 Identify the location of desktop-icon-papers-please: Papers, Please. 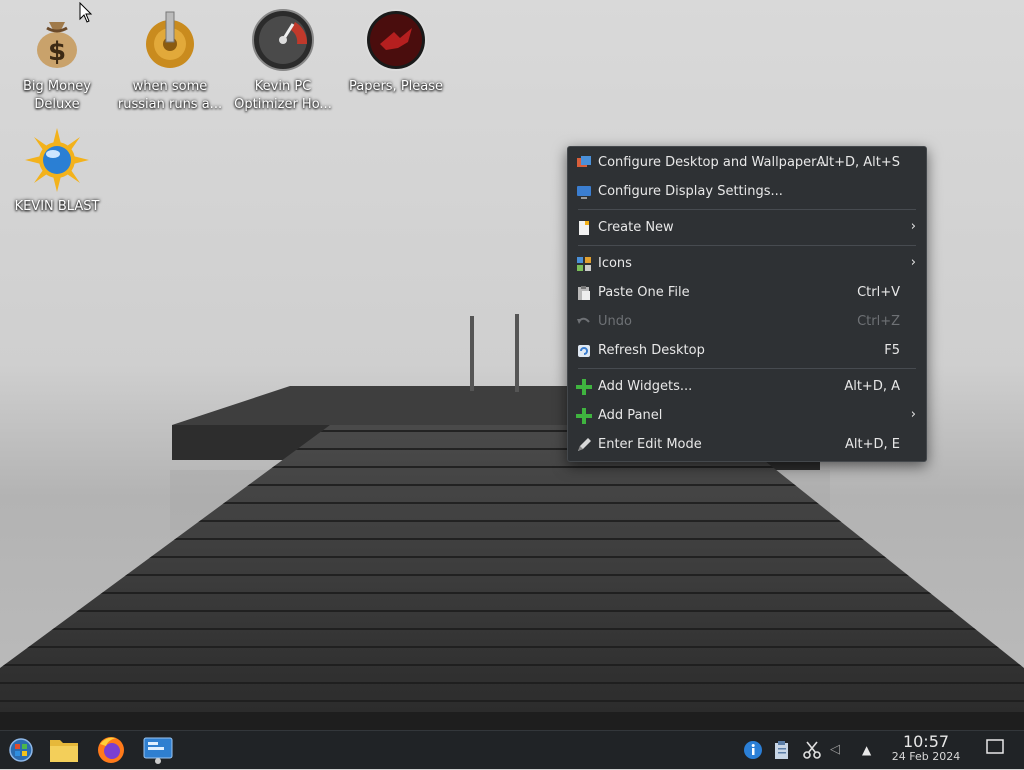
(396, 48).